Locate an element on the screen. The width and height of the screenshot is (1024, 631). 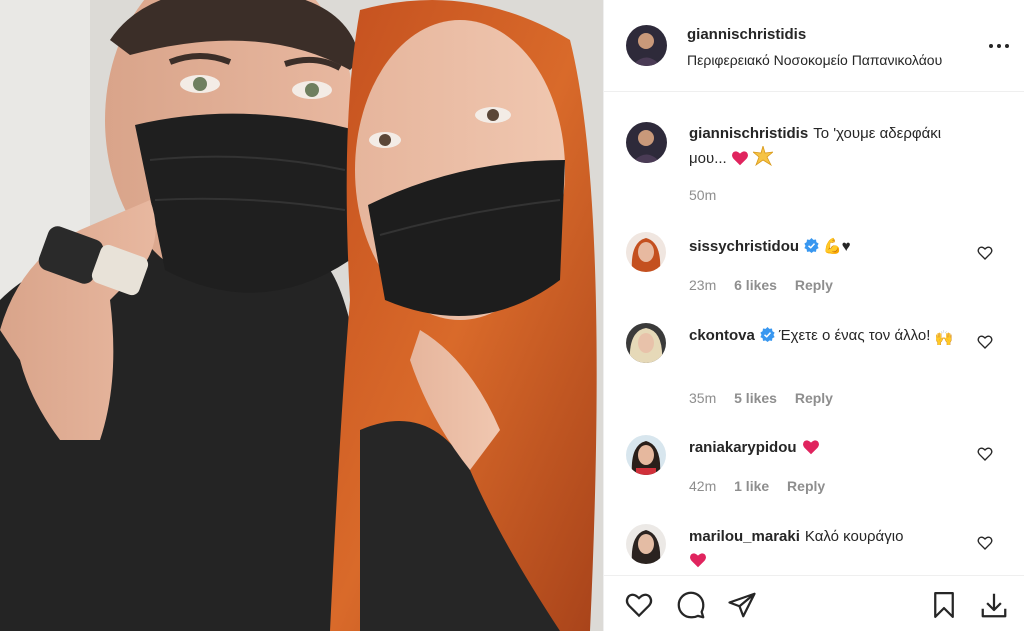
comment-meta: 35m 5 likes Reply is located at coordinates (768, 398).